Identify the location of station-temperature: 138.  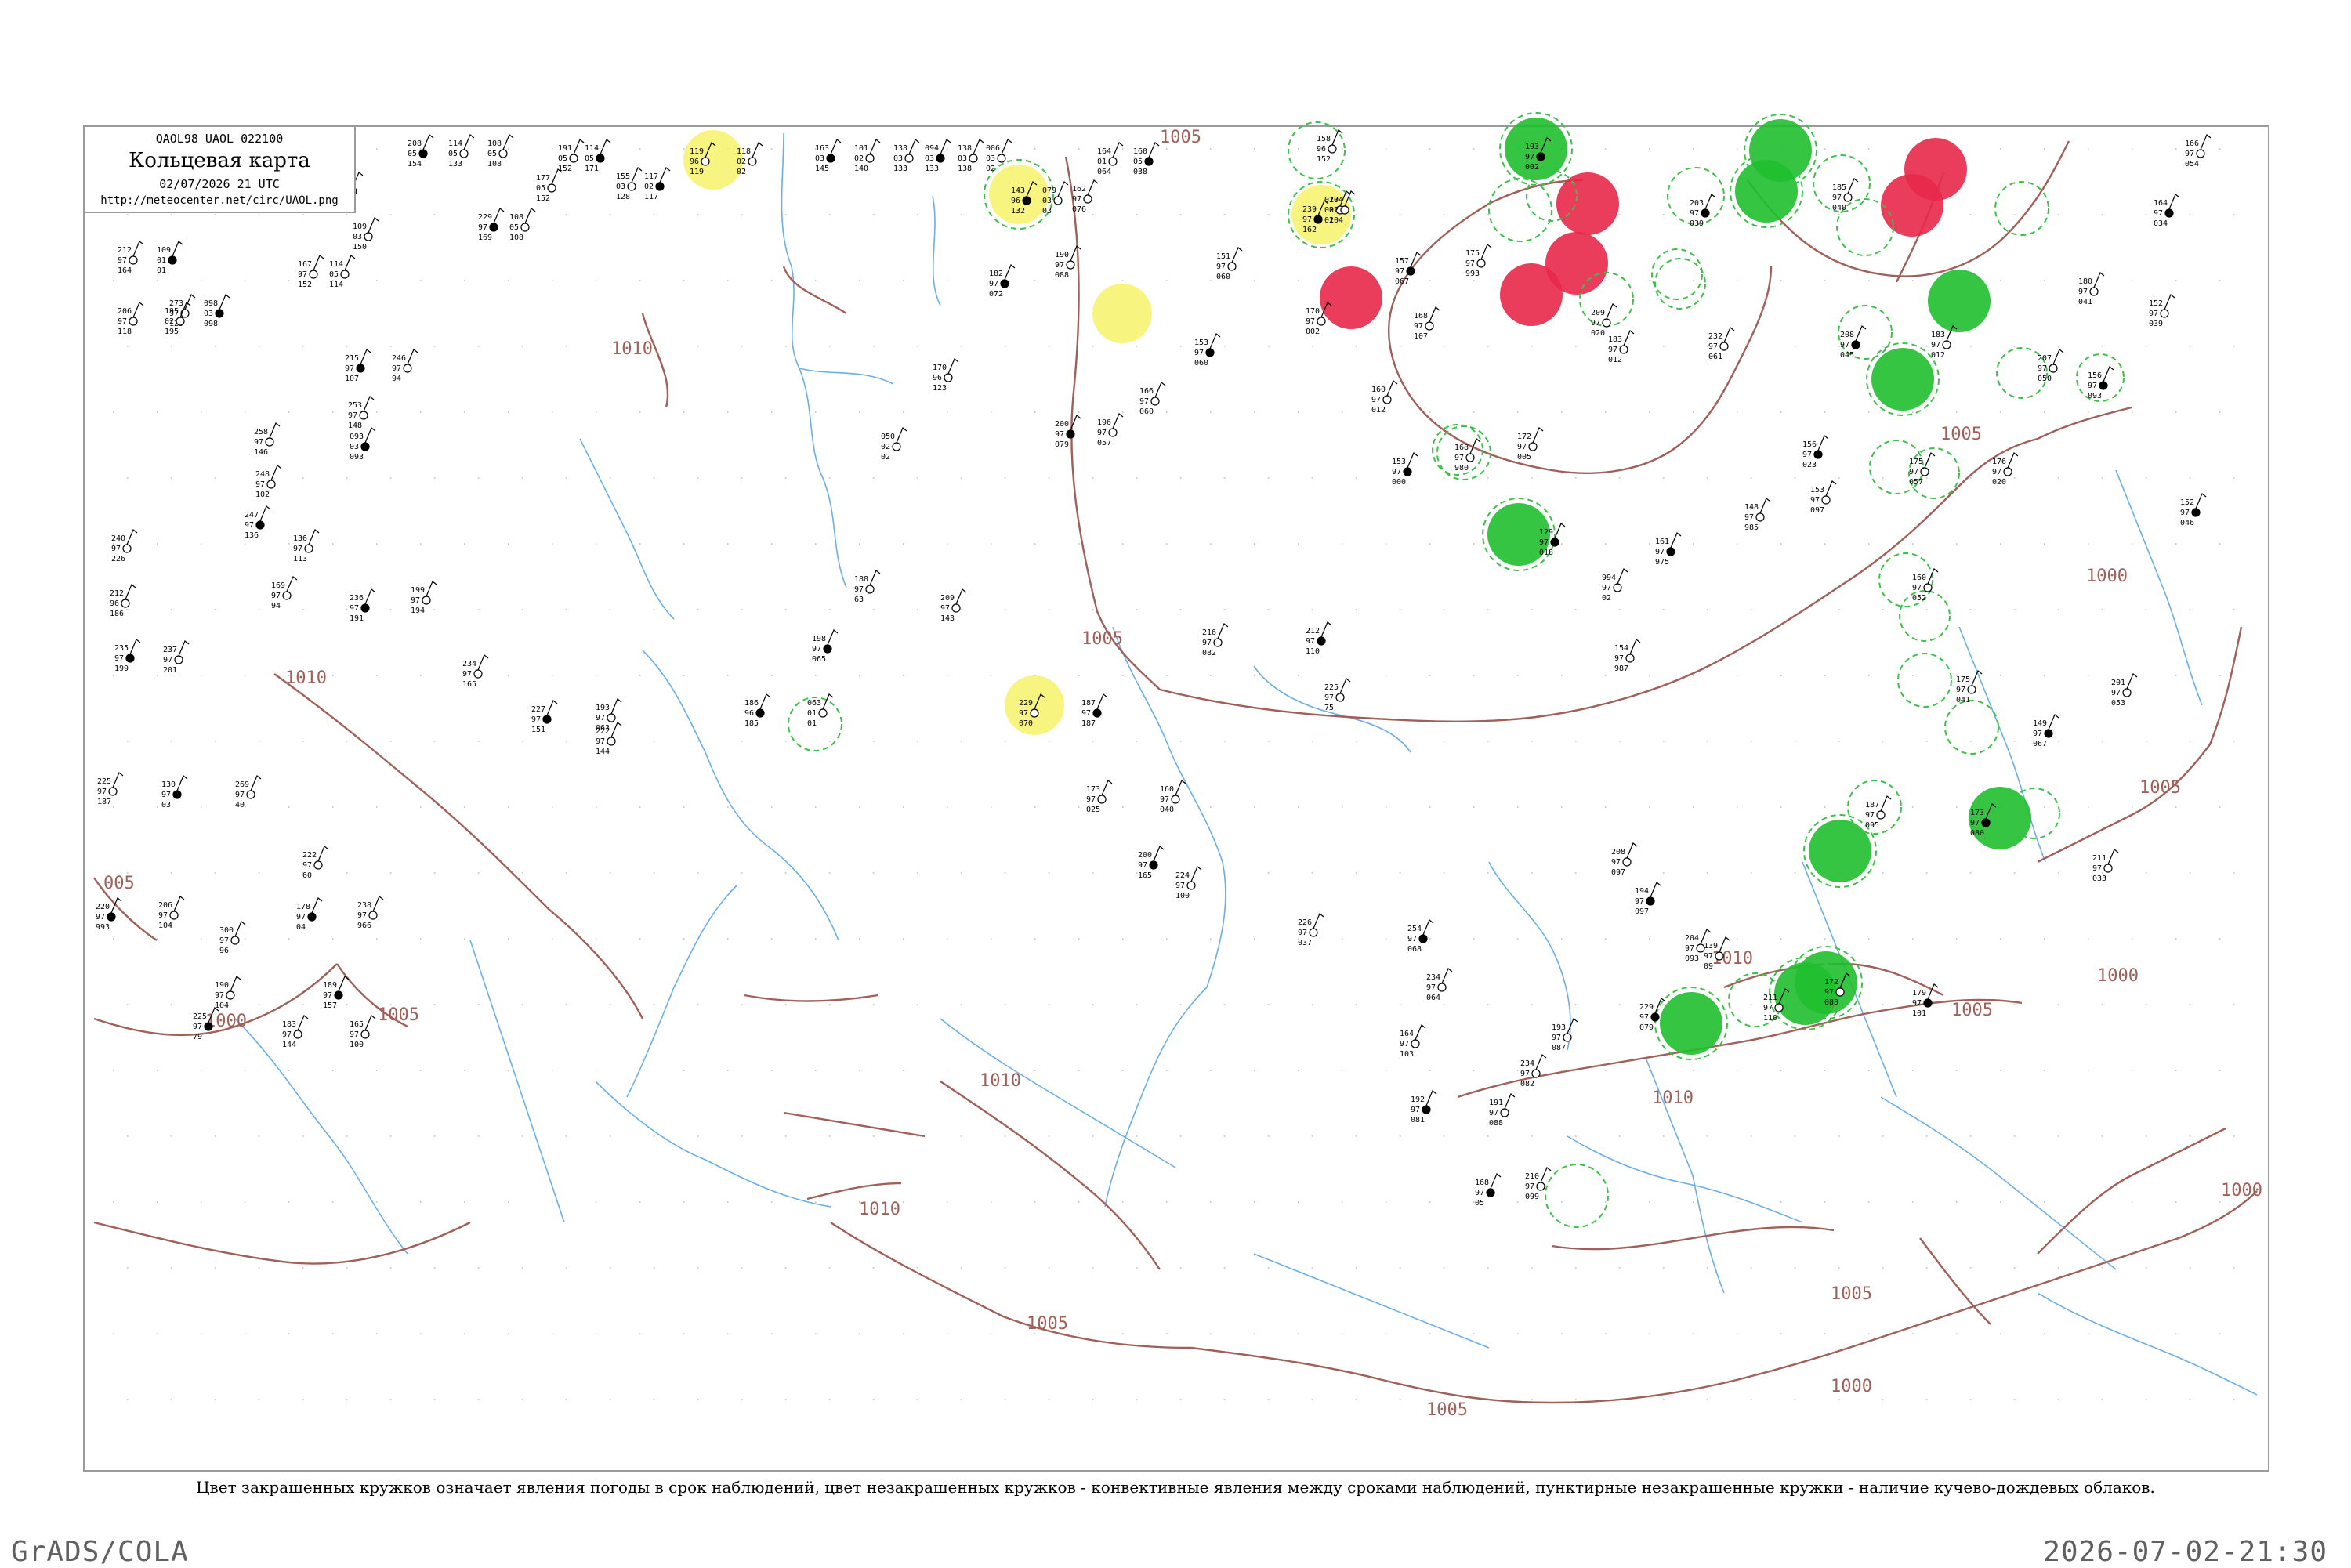
(965, 148).